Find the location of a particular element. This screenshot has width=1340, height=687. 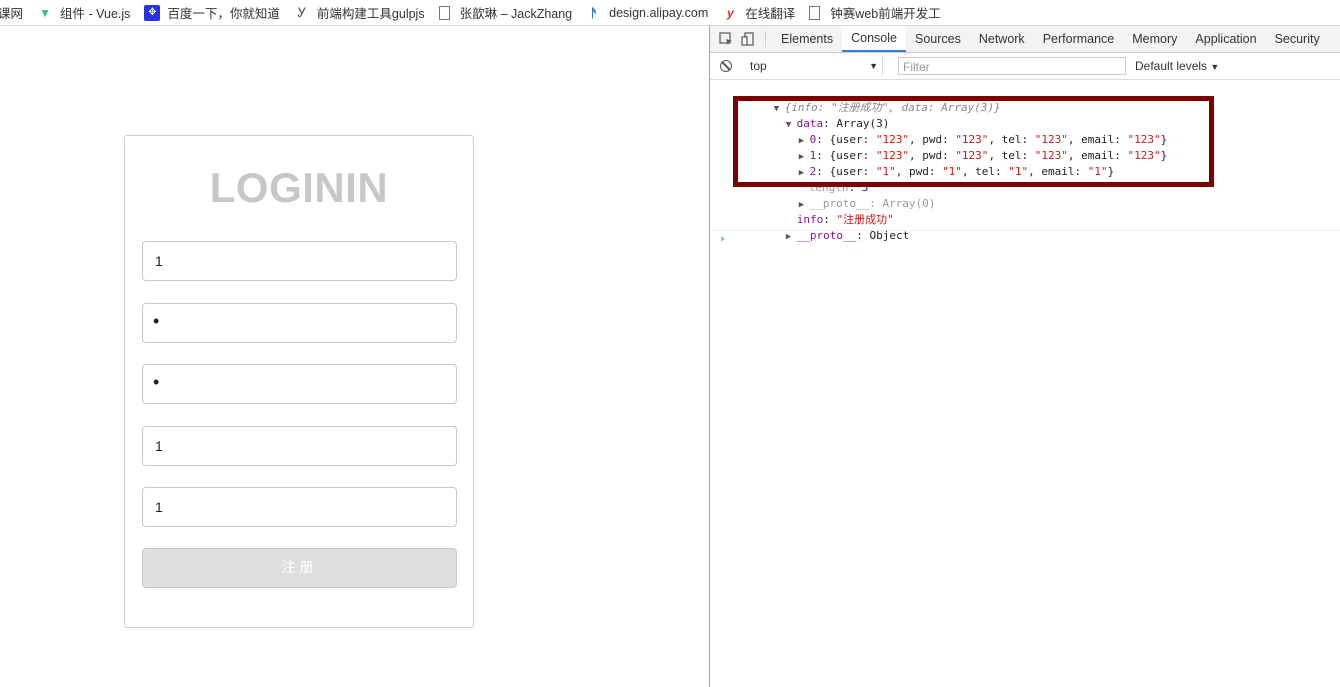

tab-elements: Elements is located at coordinates (807, 39).